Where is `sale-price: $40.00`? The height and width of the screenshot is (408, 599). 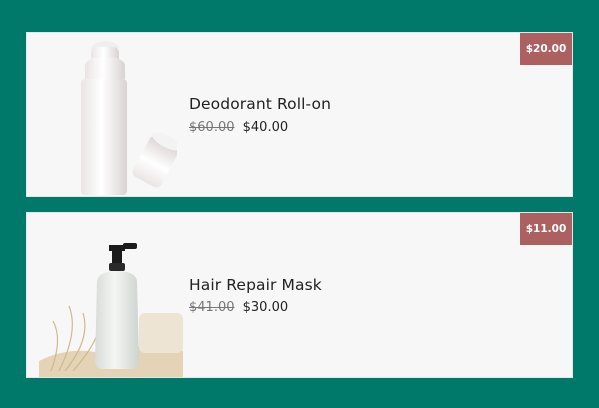 sale-price: $40.00 is located at coordinates (265, 127).